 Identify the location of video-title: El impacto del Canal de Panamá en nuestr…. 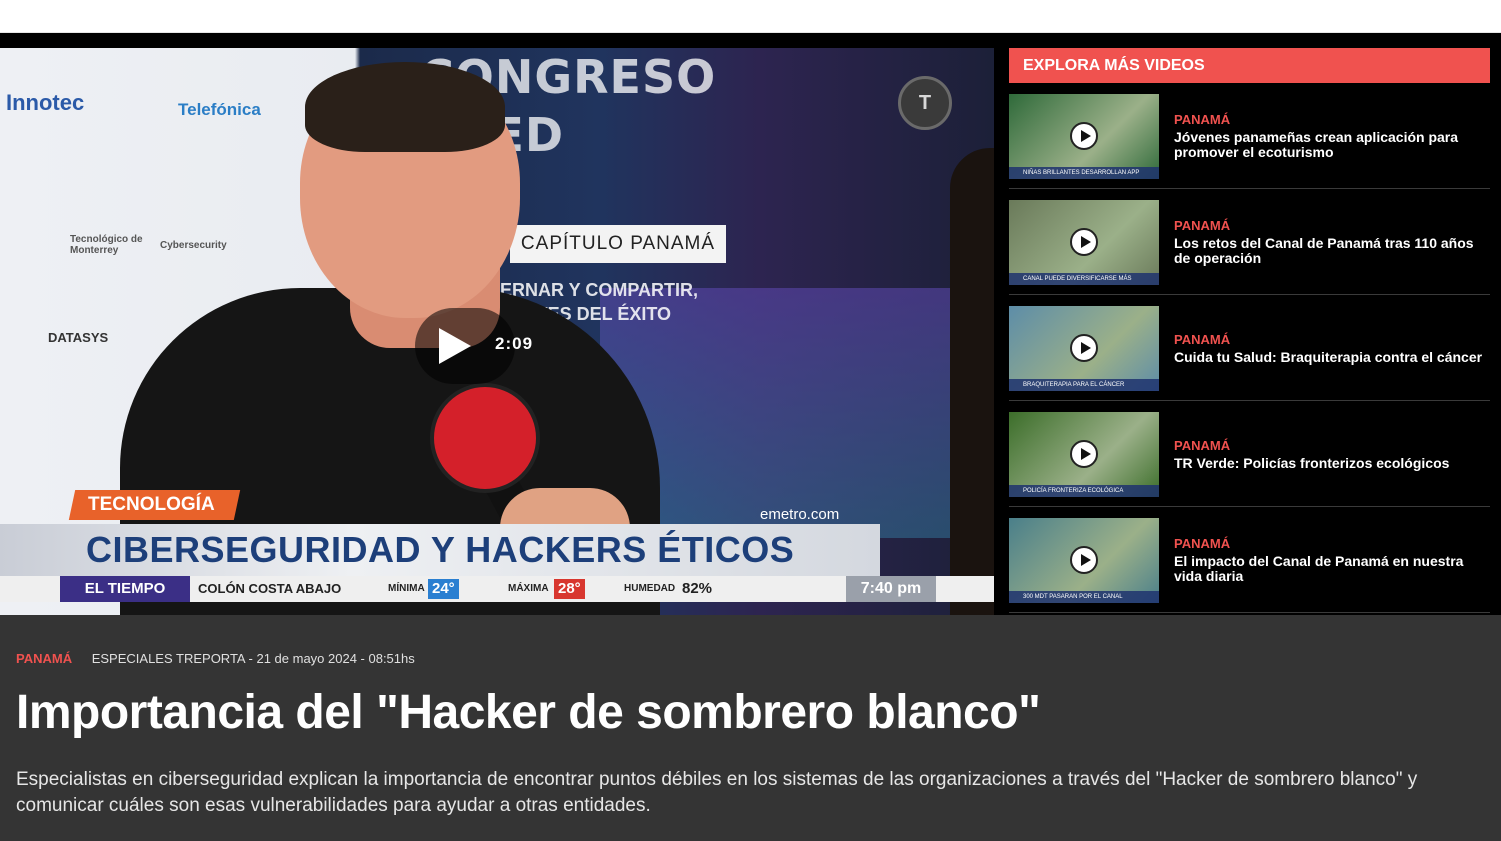
(1331, 569).